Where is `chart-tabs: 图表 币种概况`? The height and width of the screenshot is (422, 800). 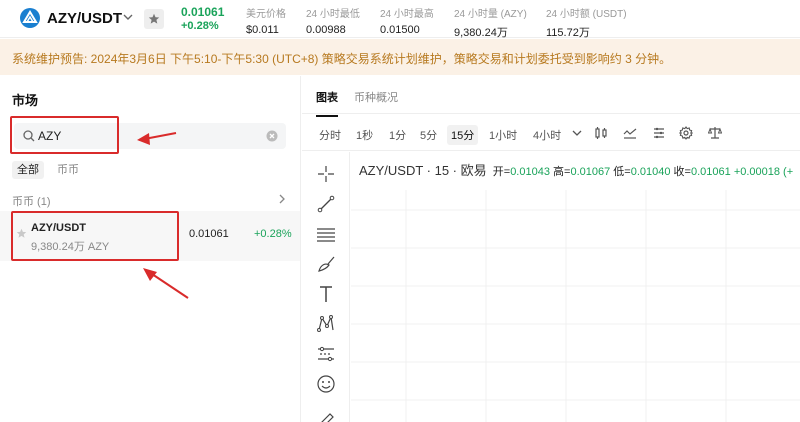
chart-tabs: 图表 币种概况 is located at coordinates (551, 96).